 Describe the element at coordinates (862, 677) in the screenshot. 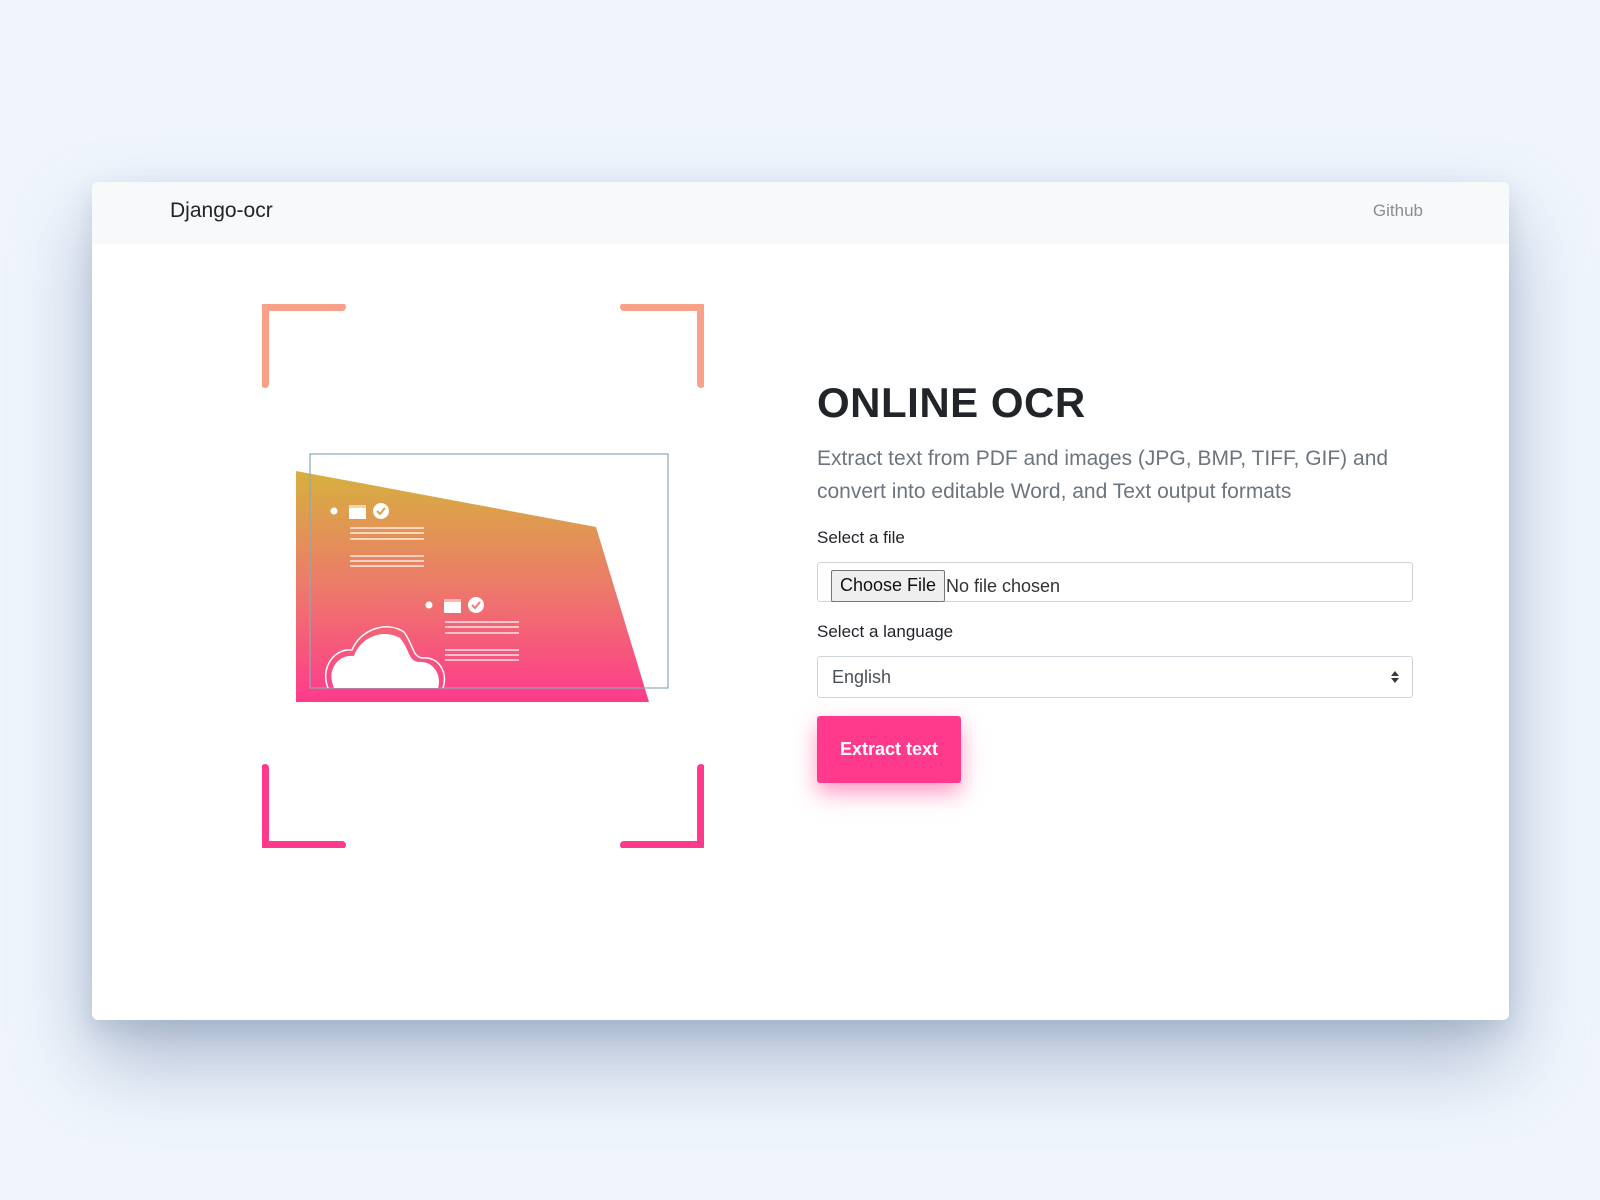

I see `language-selected-value: English` at that location.